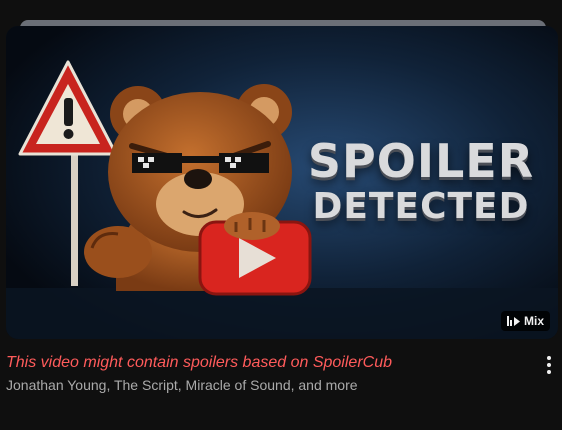  What do you see at coordinates (421, 161) in the screenshot?
I see `thumbnail-headline-line1: SPOILER` at bounding box center [421, 161].